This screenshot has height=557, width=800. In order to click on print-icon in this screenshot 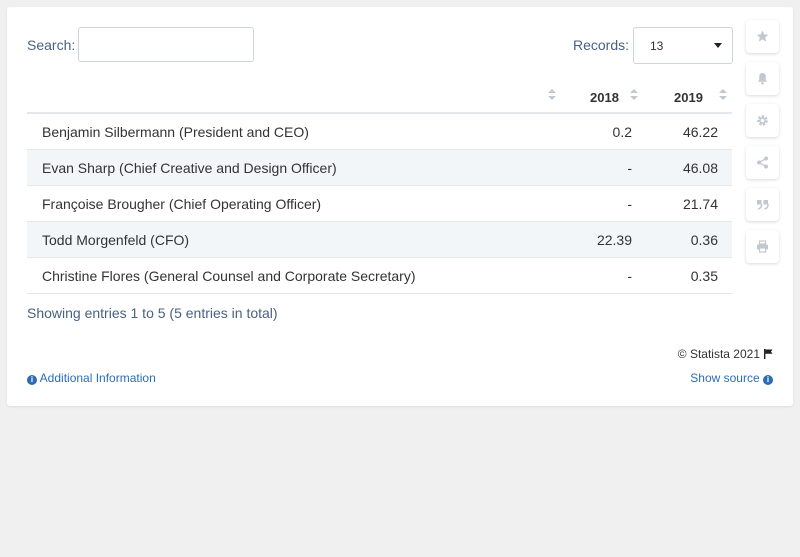, I will do `click(762, 246)`.